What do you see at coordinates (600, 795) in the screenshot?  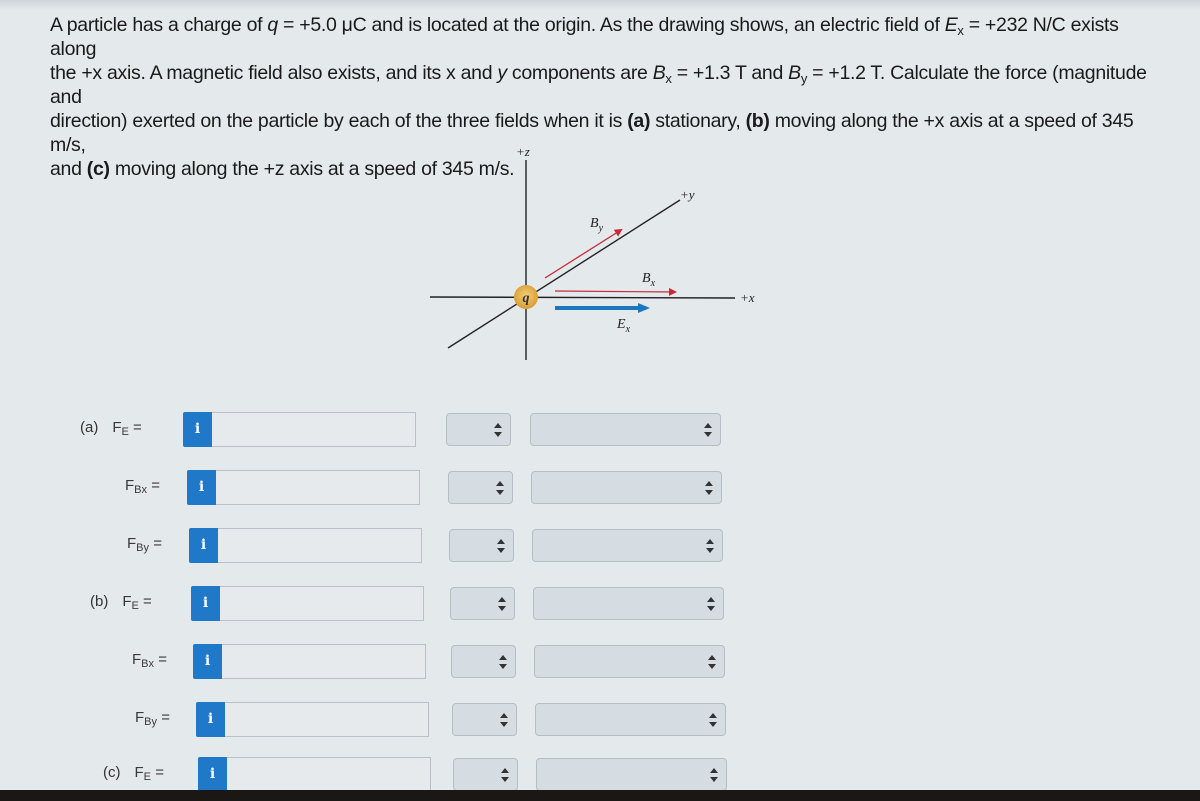 I see `bottom-edge` at bounding box center [600, 795].